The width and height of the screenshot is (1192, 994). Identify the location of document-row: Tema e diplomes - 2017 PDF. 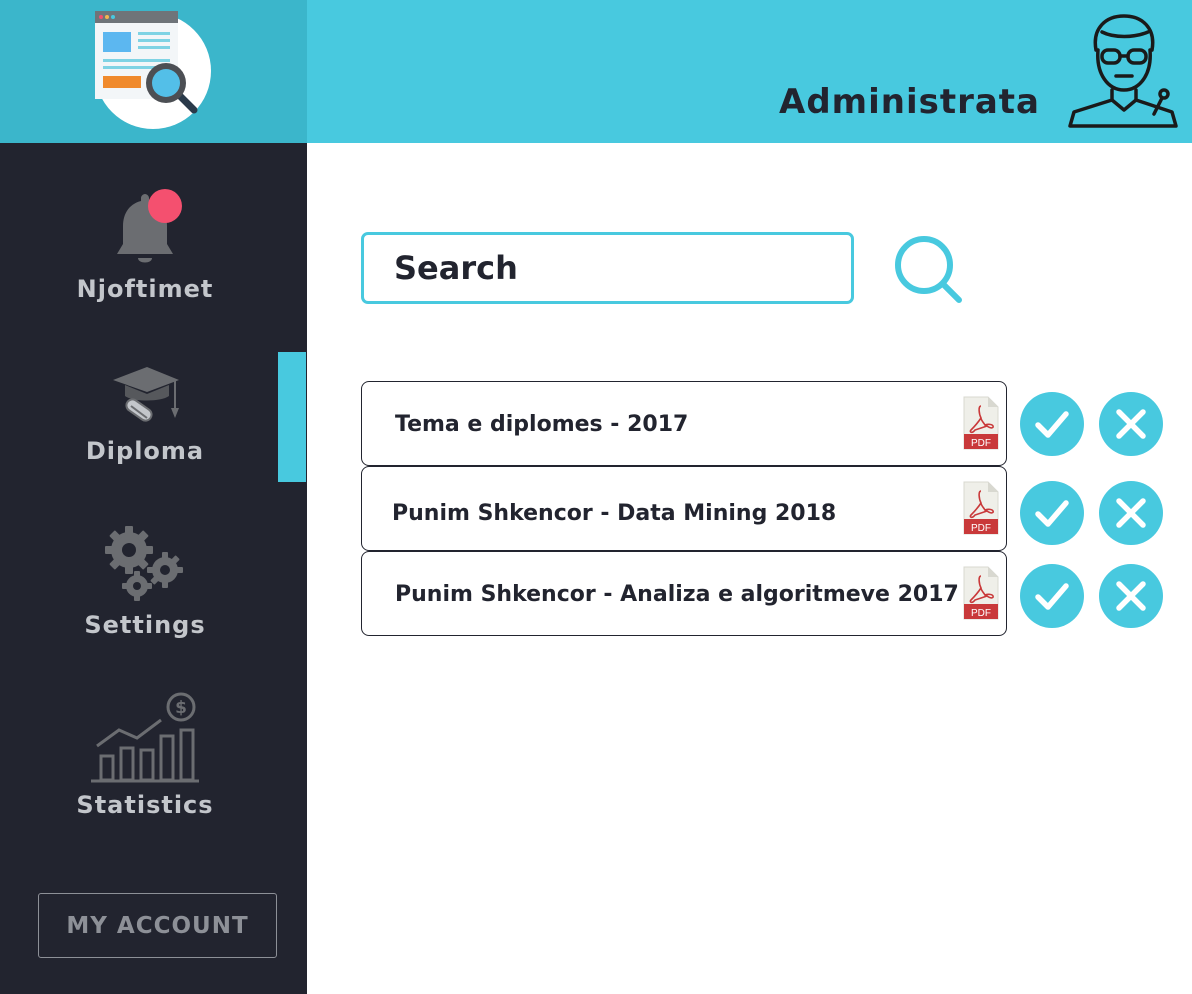
(684, 423).